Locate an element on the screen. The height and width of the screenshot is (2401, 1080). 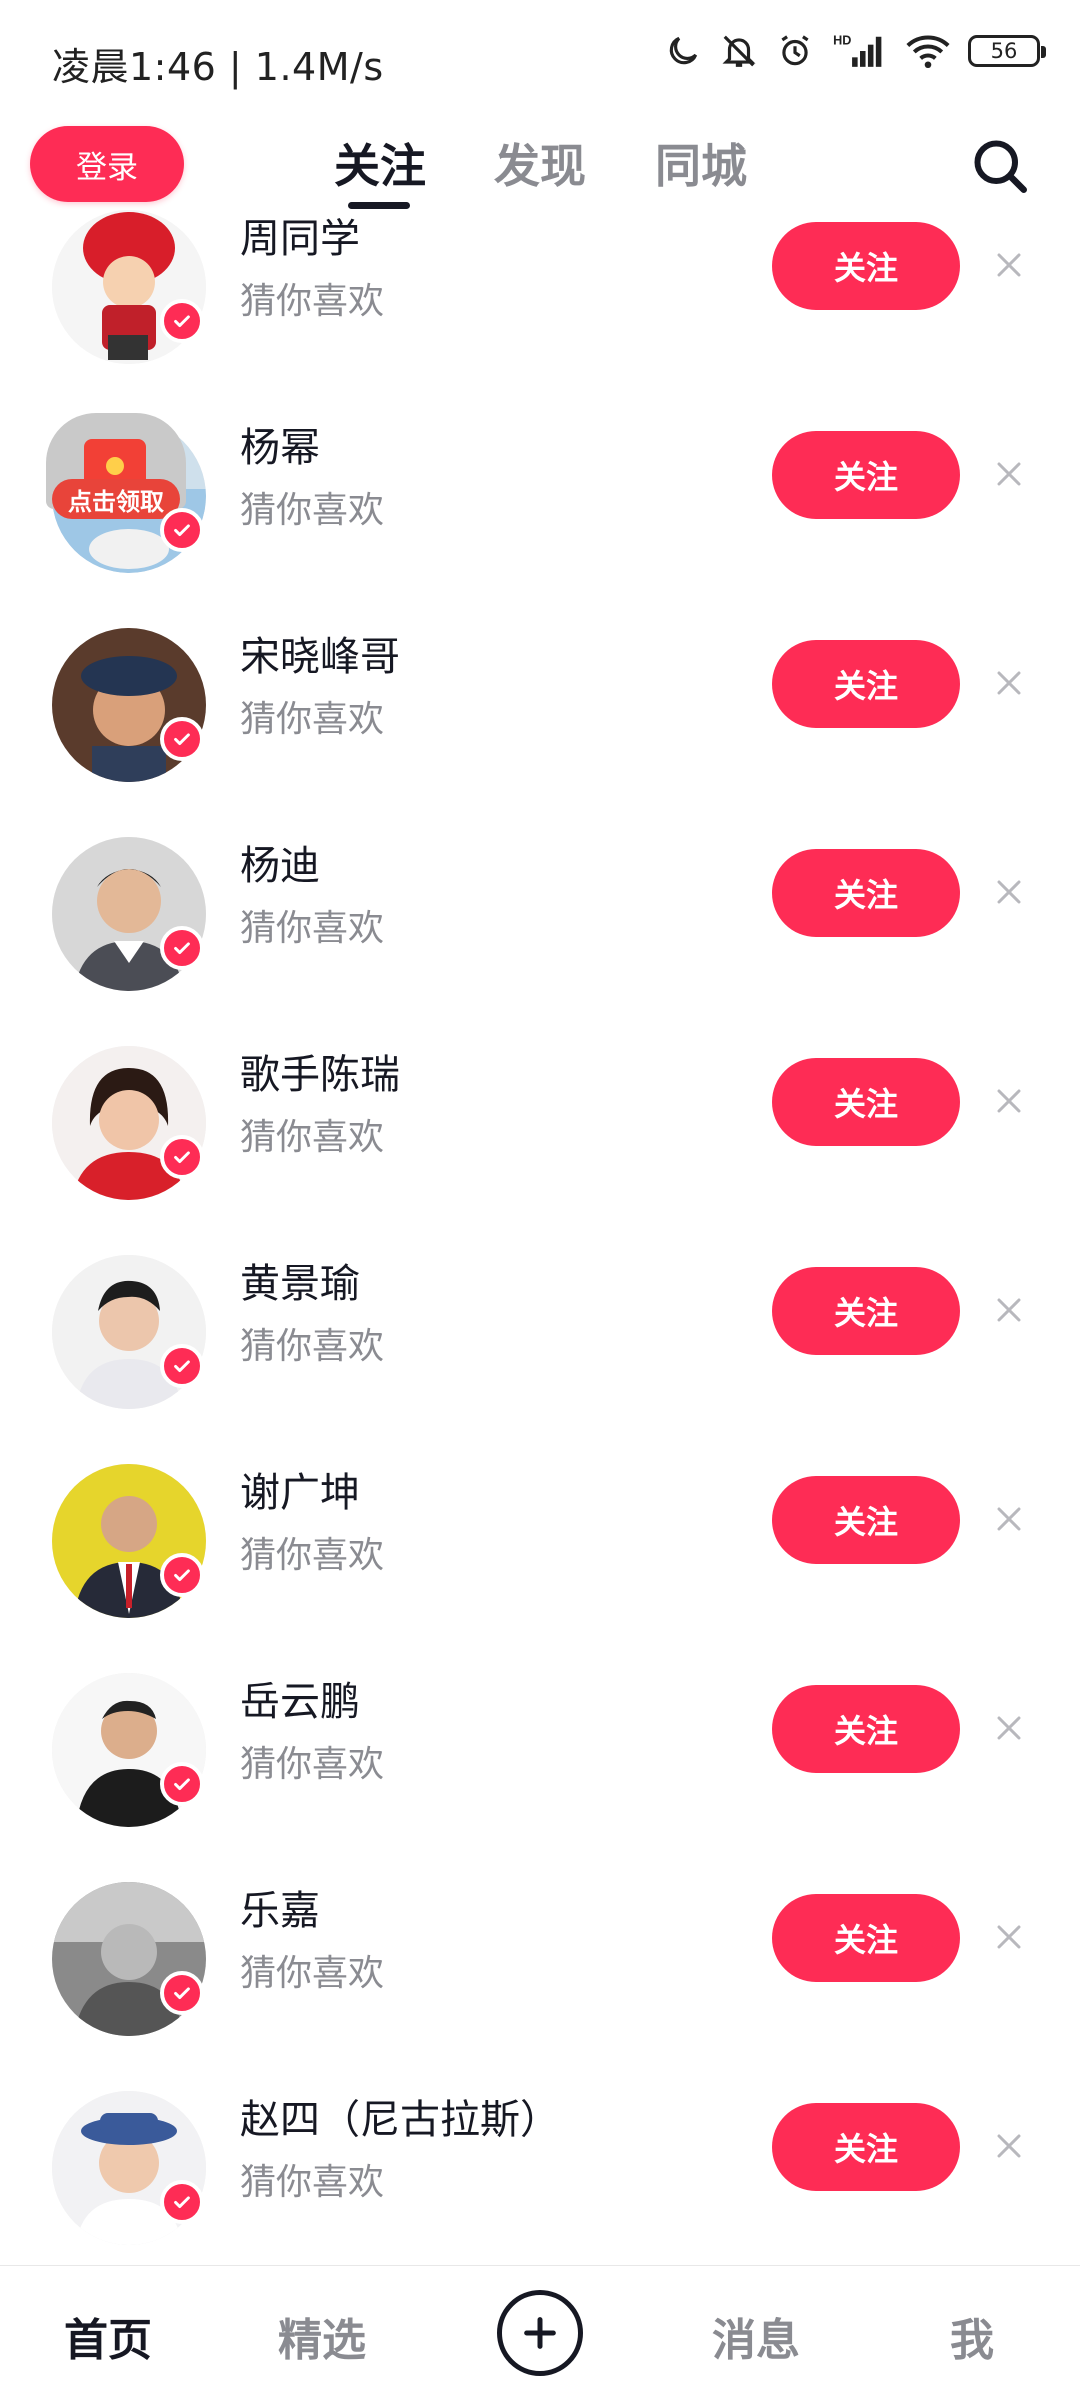
promo-label: 点击领取 is located at coordinates (116, 499).